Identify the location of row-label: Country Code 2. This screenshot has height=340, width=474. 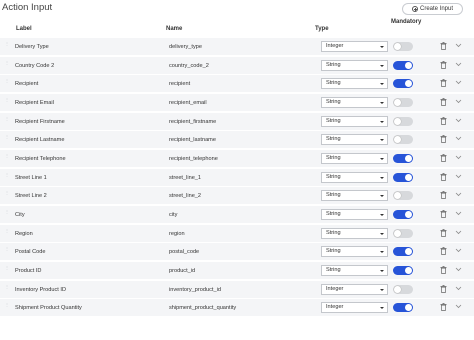
(35, 65).